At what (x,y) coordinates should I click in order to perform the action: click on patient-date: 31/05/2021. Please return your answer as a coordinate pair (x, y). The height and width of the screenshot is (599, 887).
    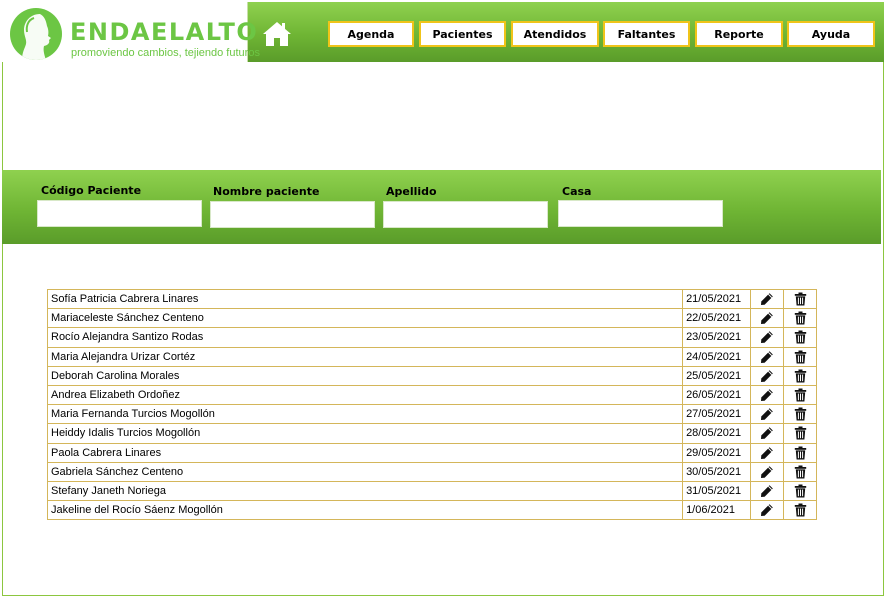
    Looking at the image, I should click on (717, 491).